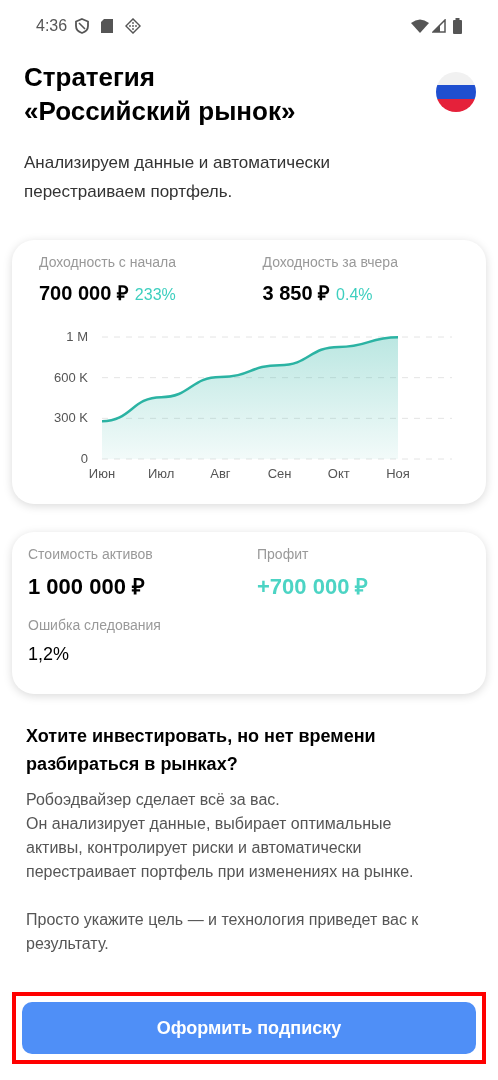 The image size is (498, 1080). Describe the element at coordinates (52, 26) in the screenshot. I see `status-time: 4:36` at that location.